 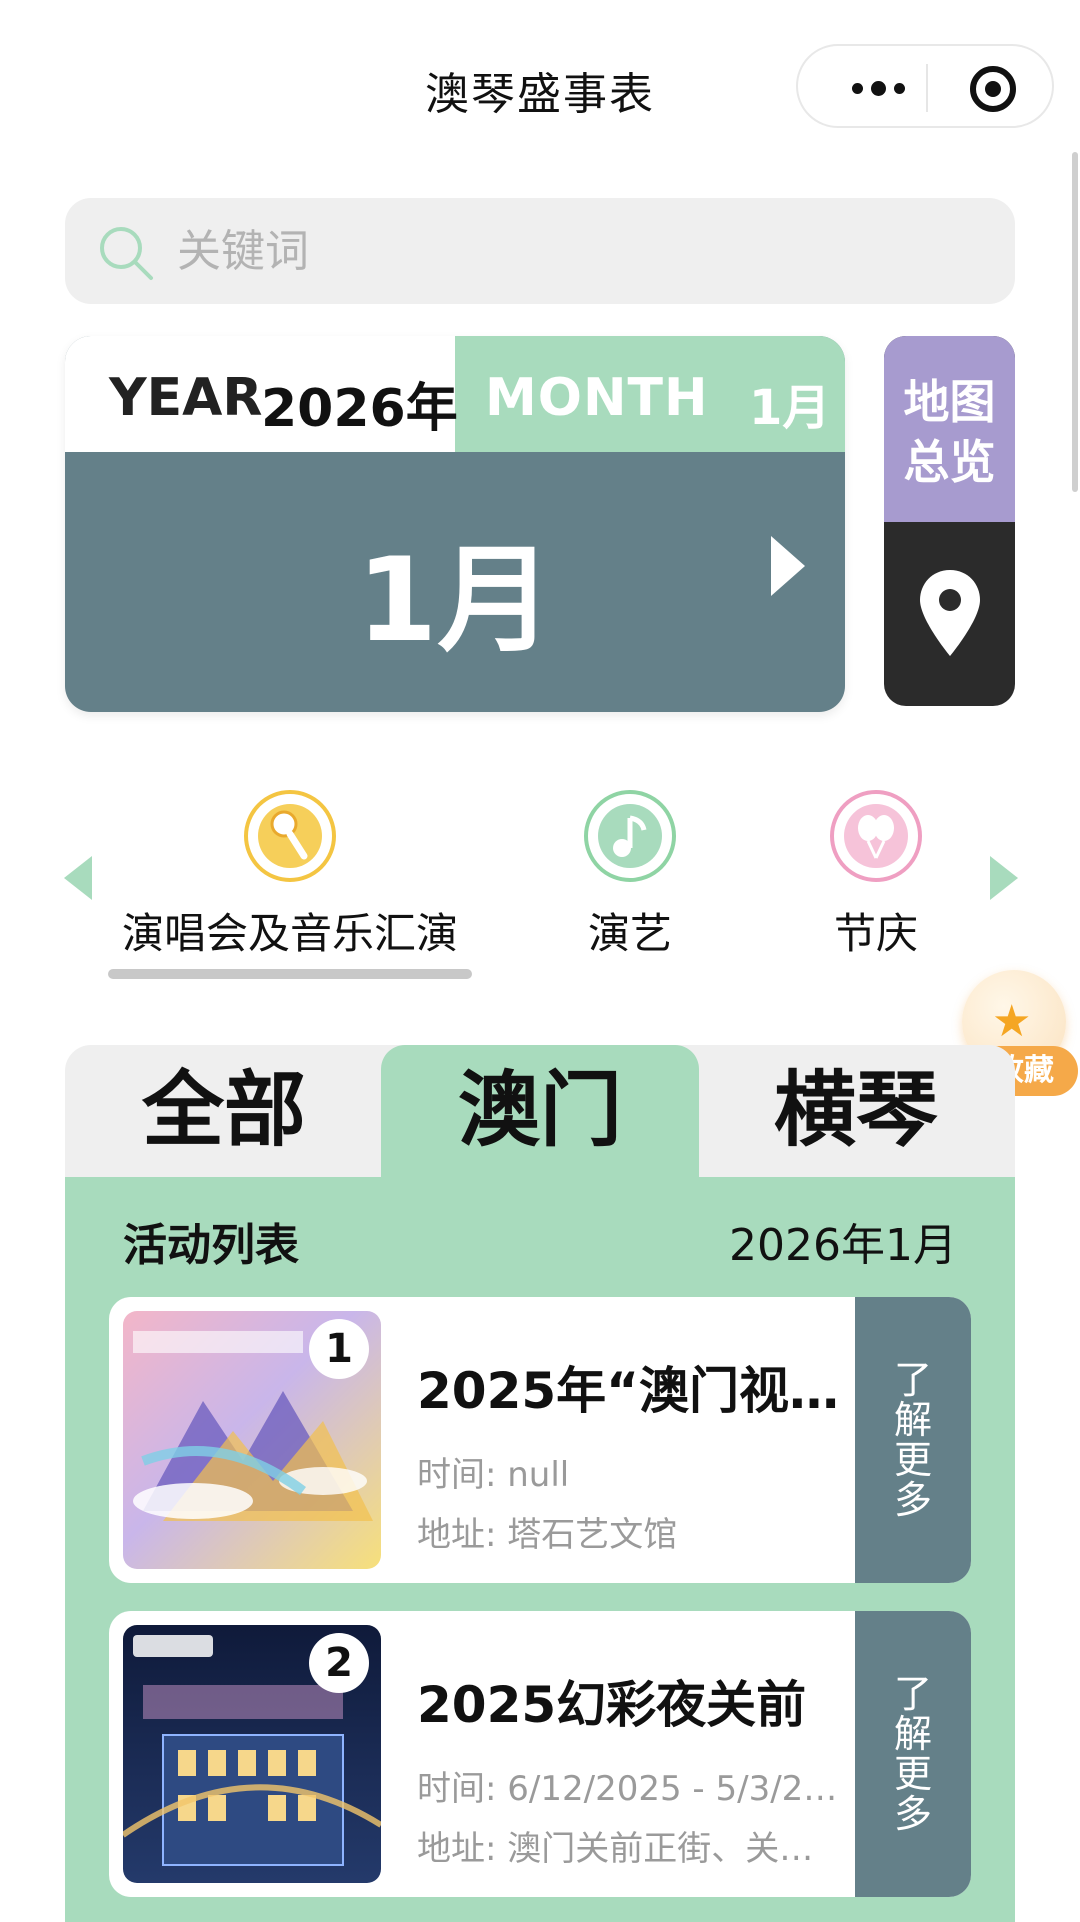 What do you see at coordinates (290, 836) in the screenshot?
I see `microphone-icon` at bounding box center [290, 836].